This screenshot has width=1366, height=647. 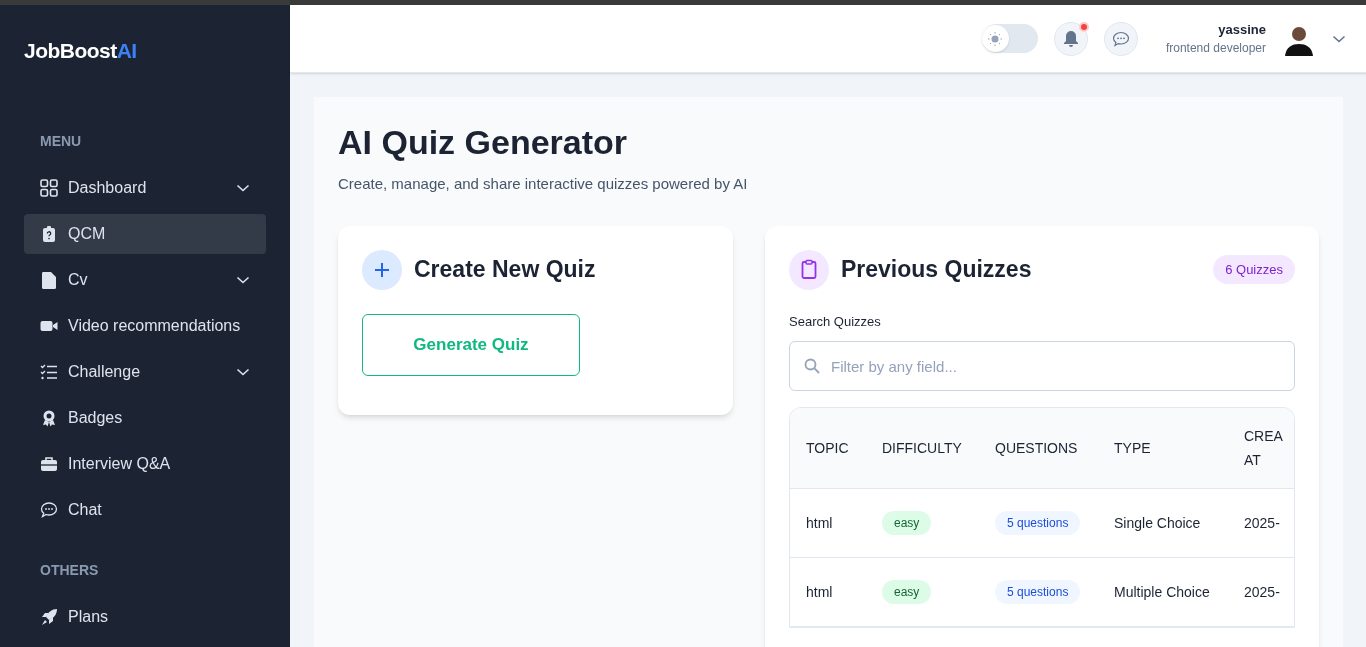 I want to click on theme-toggle, so click(x=1009, y=38).